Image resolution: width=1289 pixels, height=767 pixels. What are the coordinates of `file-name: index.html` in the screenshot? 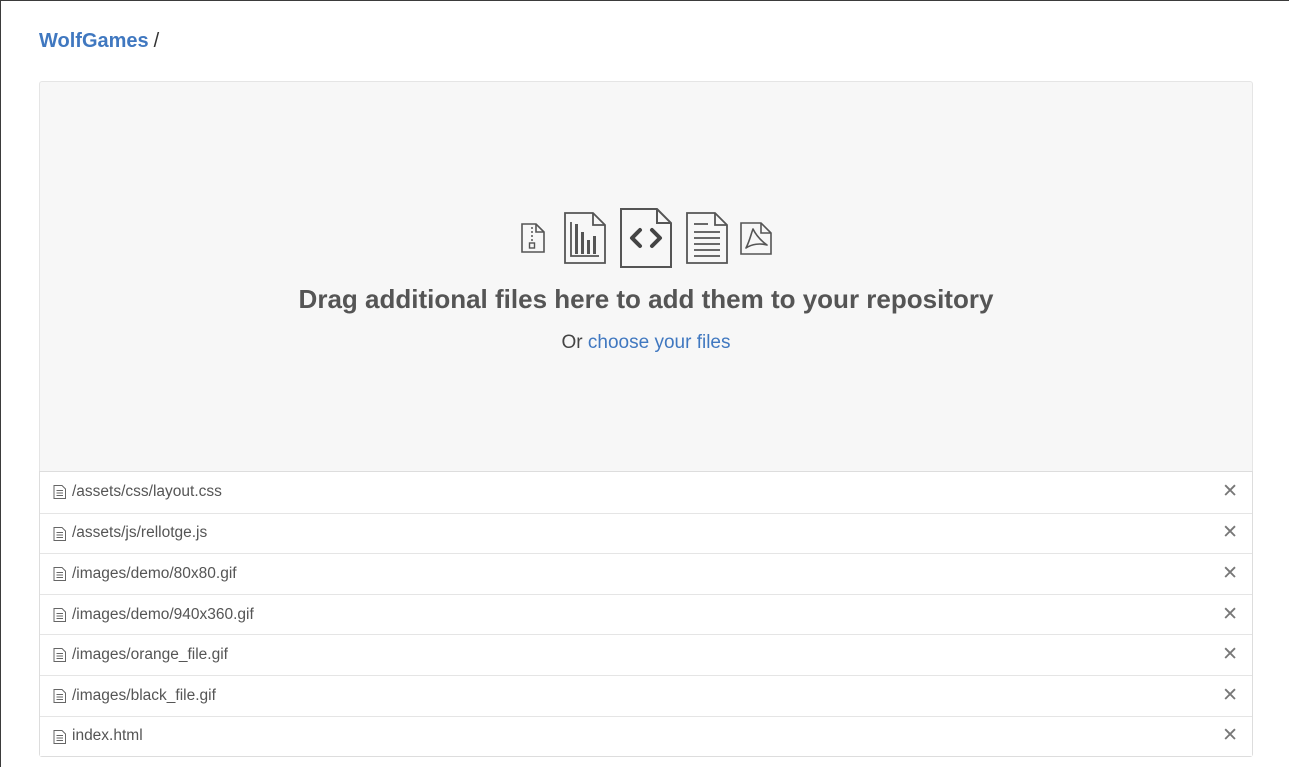 It's located at (107, 736).